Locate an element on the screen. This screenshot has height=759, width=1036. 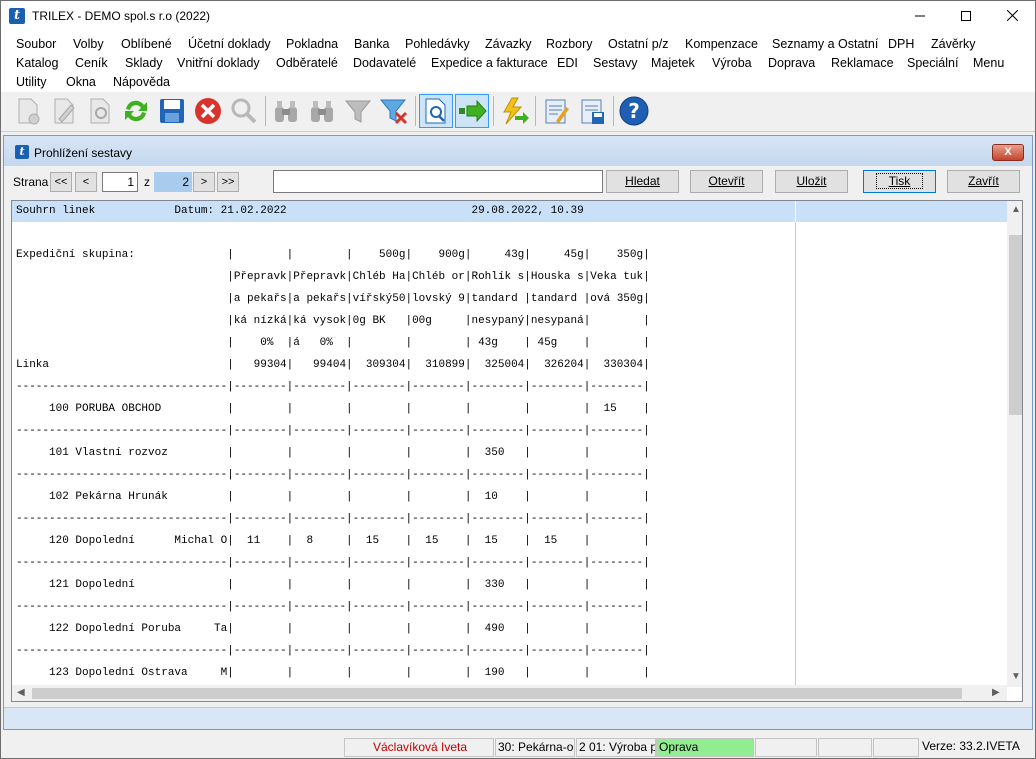
lightning-icon is located at coordinates (516, 111).